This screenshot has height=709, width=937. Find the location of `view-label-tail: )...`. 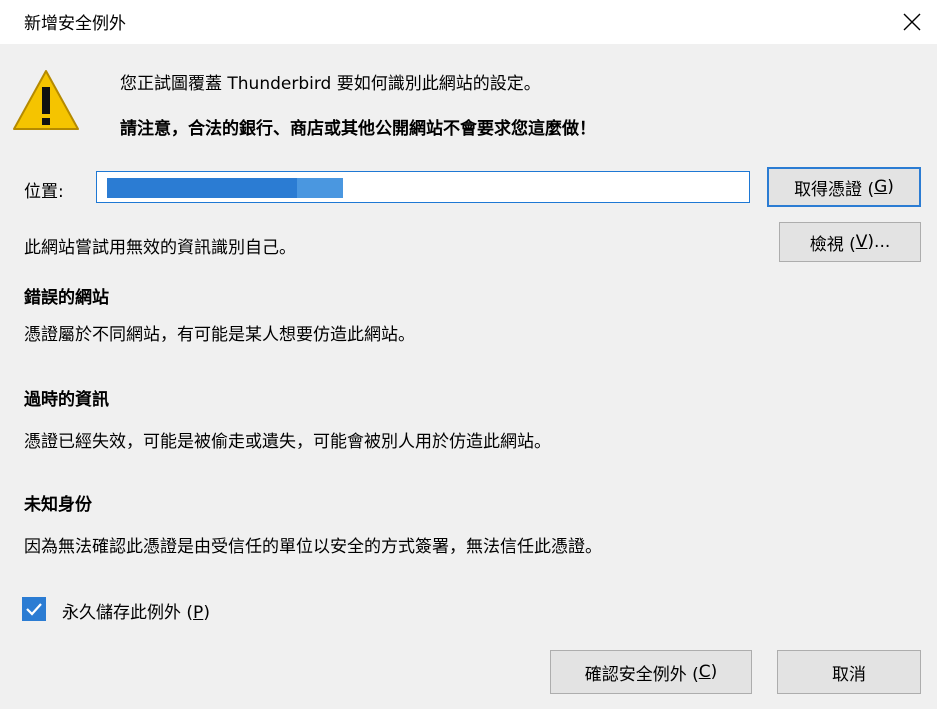

view-label-tail: )... is located at coordinates (879, 242).